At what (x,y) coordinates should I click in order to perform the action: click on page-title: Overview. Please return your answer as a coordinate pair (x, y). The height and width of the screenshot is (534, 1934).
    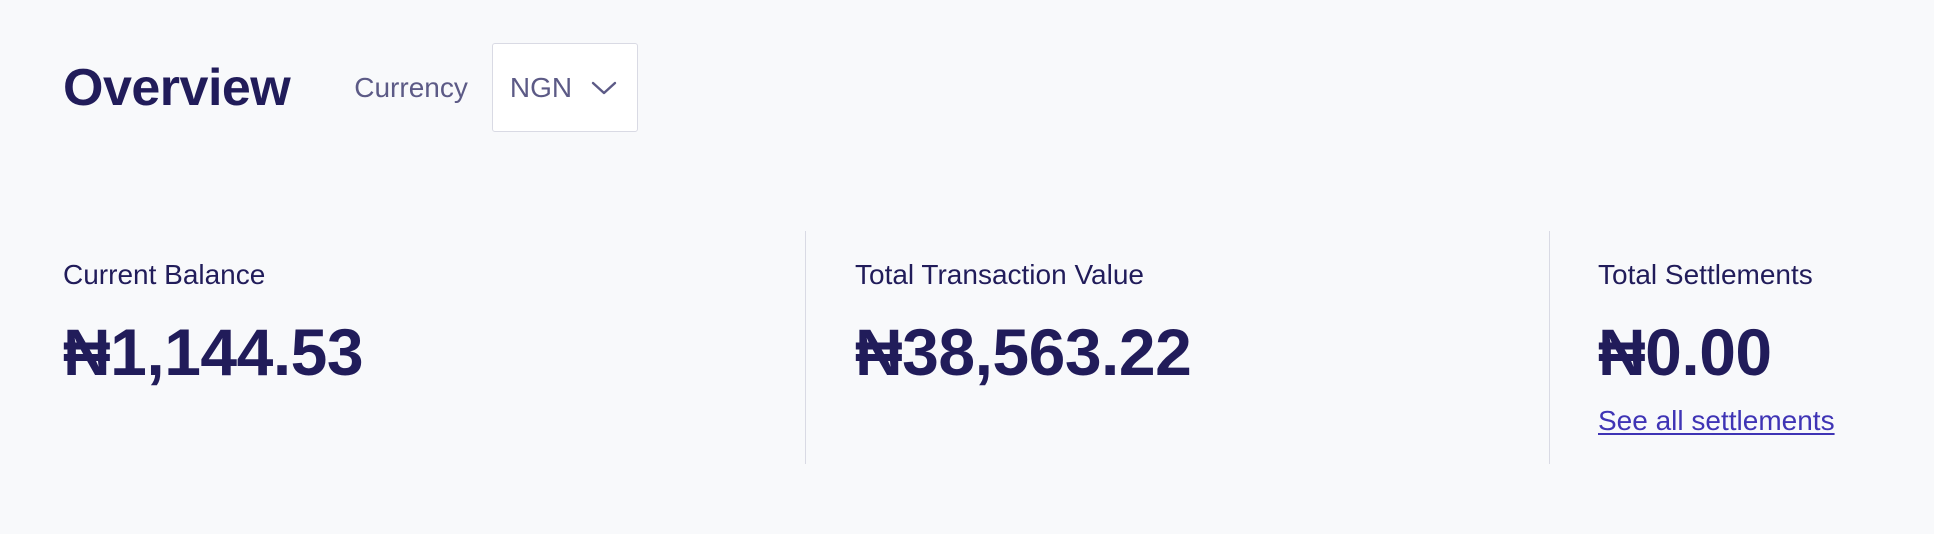
    Looking at the image, I should click on (177, 87).